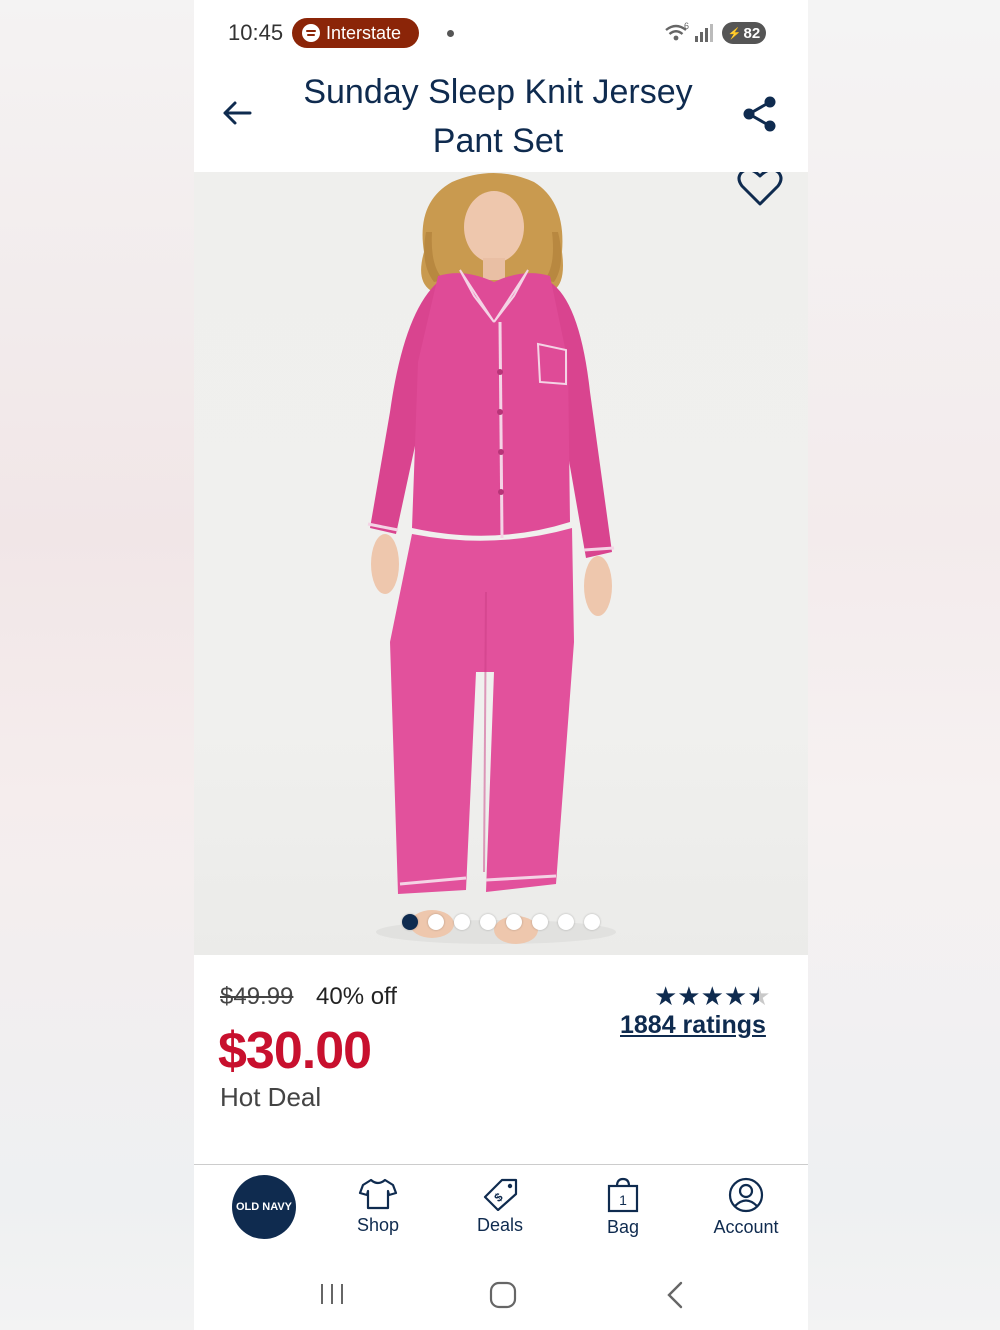 The height and width of the screenshot is (1330, 1000). I want to click on nav-account-label: Account, so click(746, 1227).